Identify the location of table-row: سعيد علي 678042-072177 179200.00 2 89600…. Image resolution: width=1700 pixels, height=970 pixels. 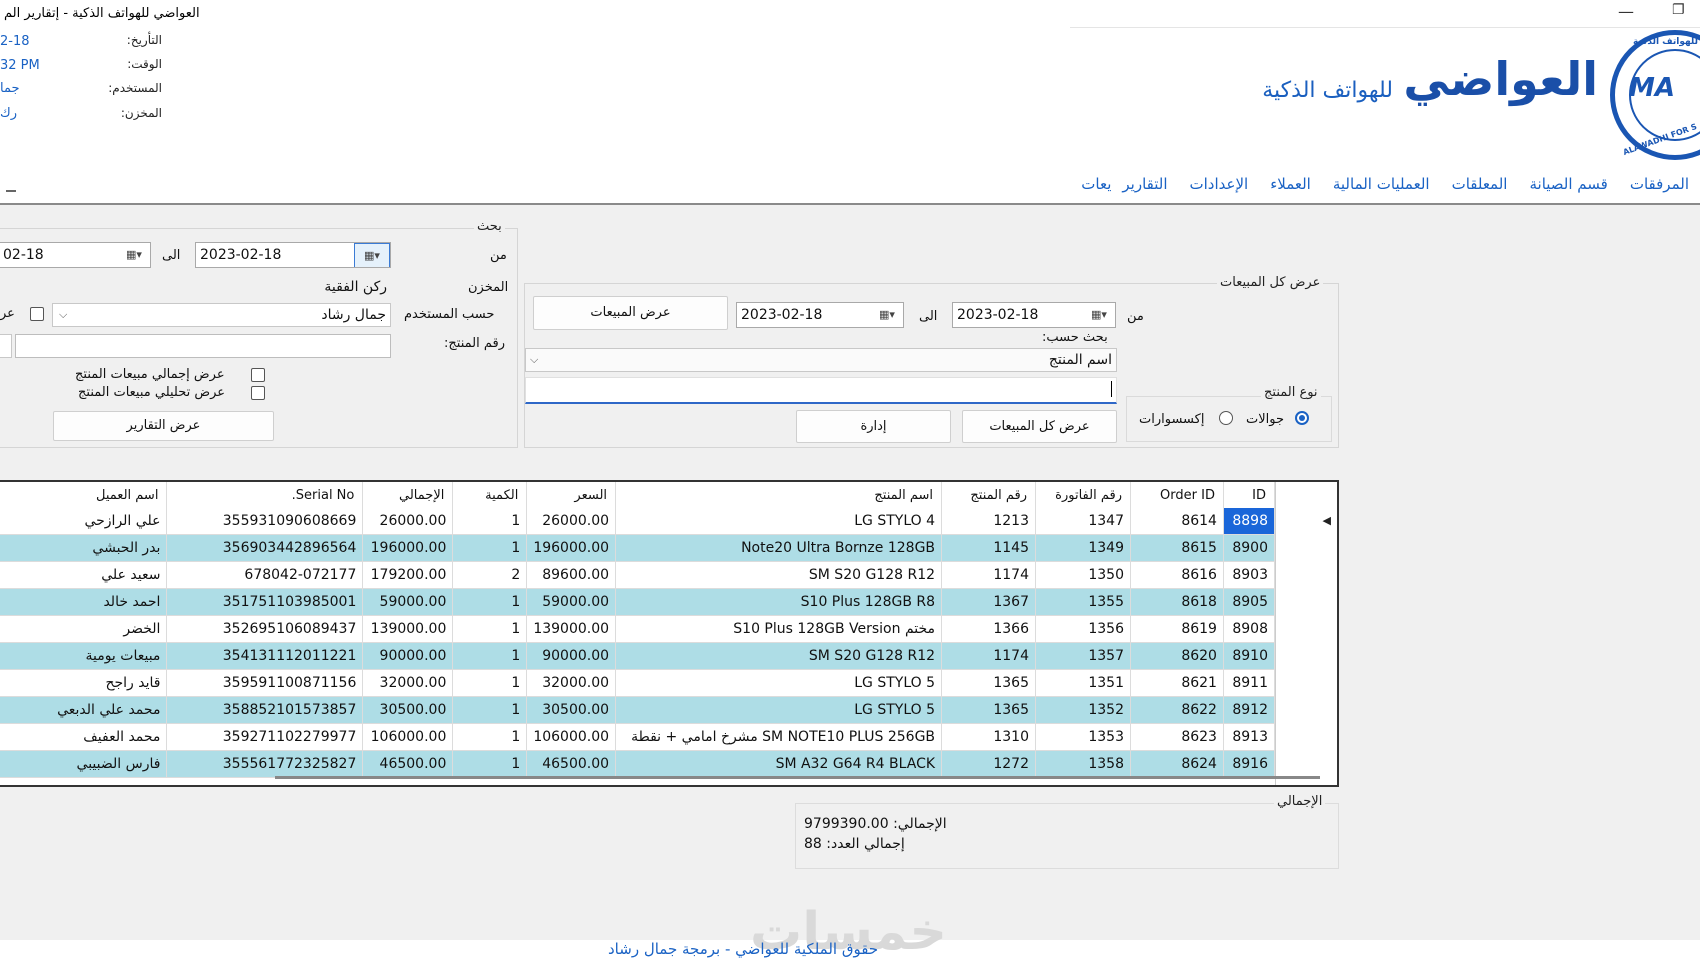
(638, 575).